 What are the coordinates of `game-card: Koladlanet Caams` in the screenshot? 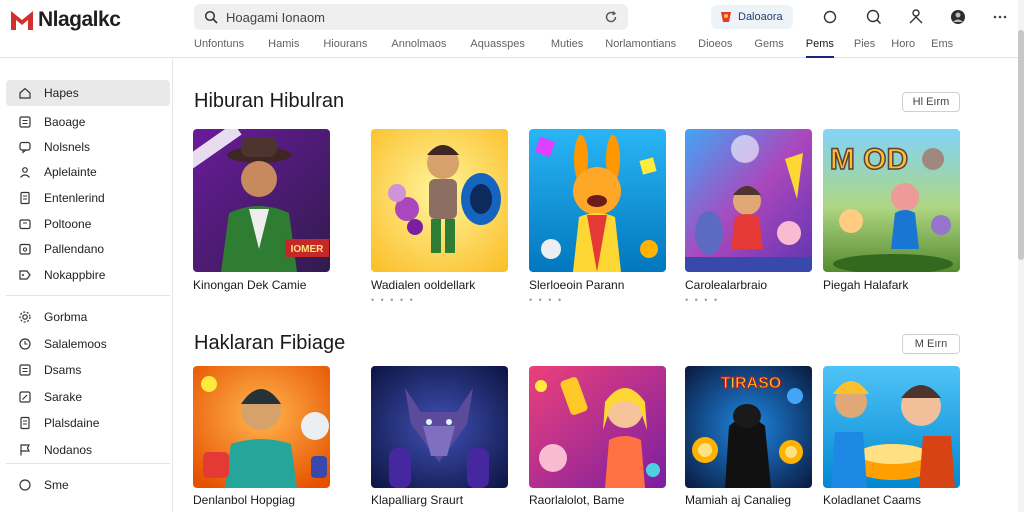 It's located at (891, 436).